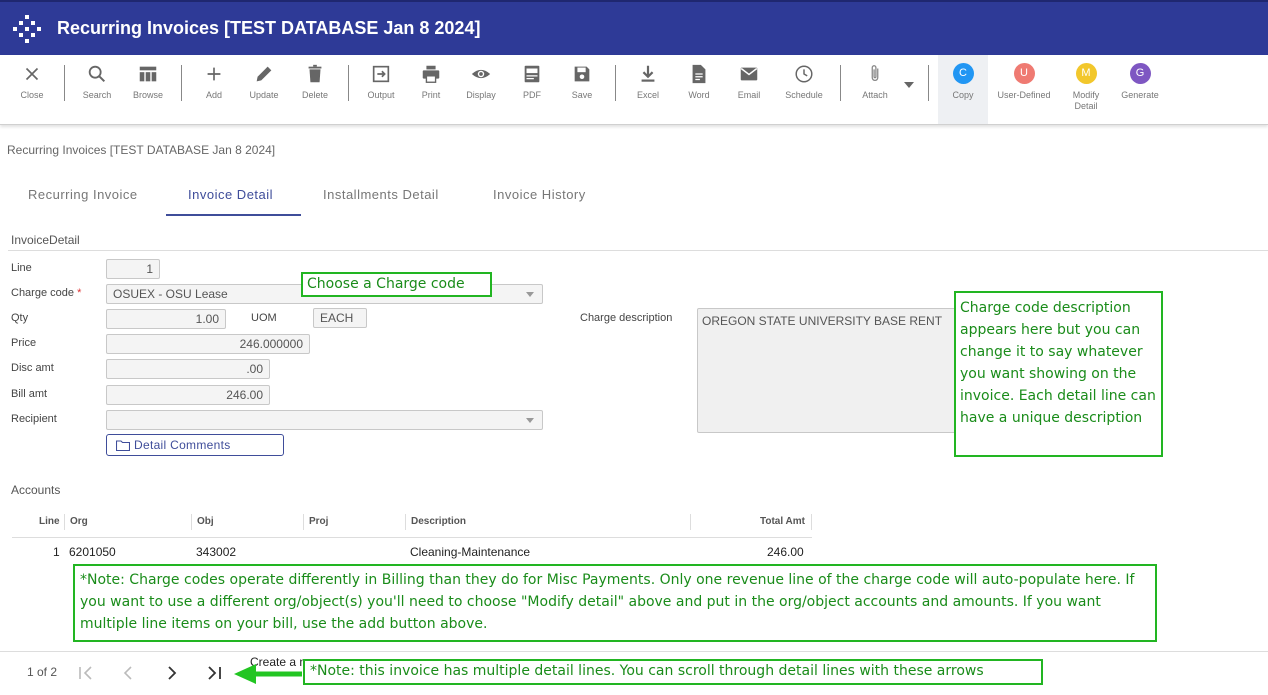 This screenshot has width=1268, height=695. I want to click on tab-recurring-invoice: Recurring Invoice, so click(83, 194).